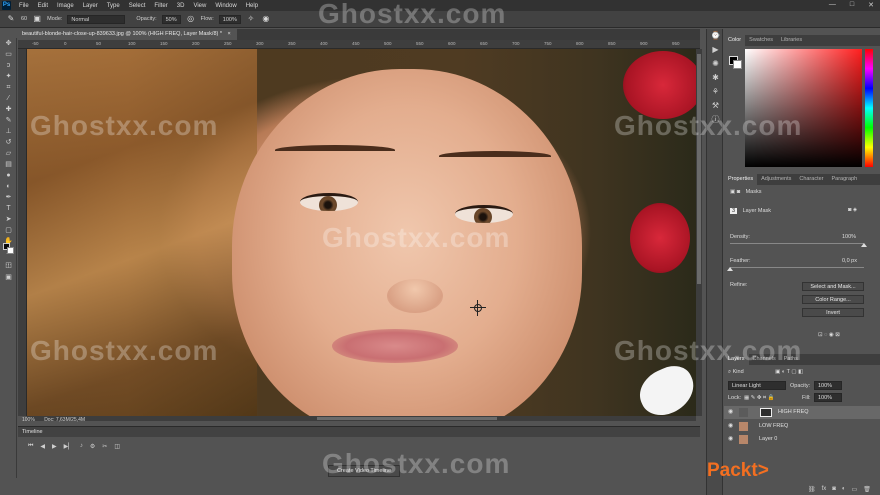 The height and width of the screenshot is (495, 880). Describe the element at coordinates (81, 446) in the screenshot. I see `audio-icon: ♪` at that location.